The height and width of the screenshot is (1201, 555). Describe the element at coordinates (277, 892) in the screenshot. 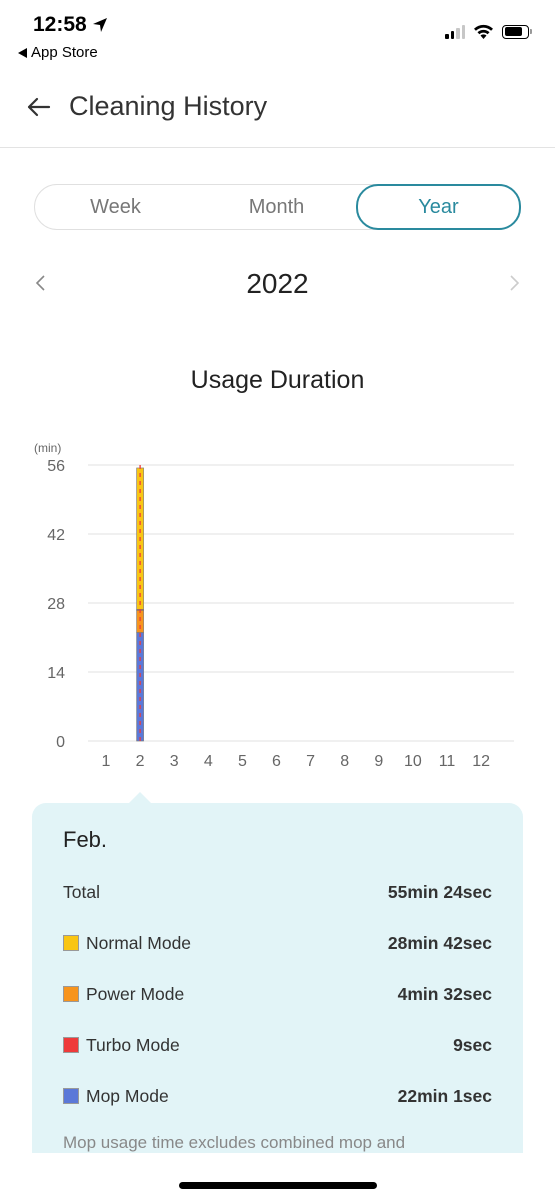

I see `tooltip-row: Total 55min 24sec` at that location.